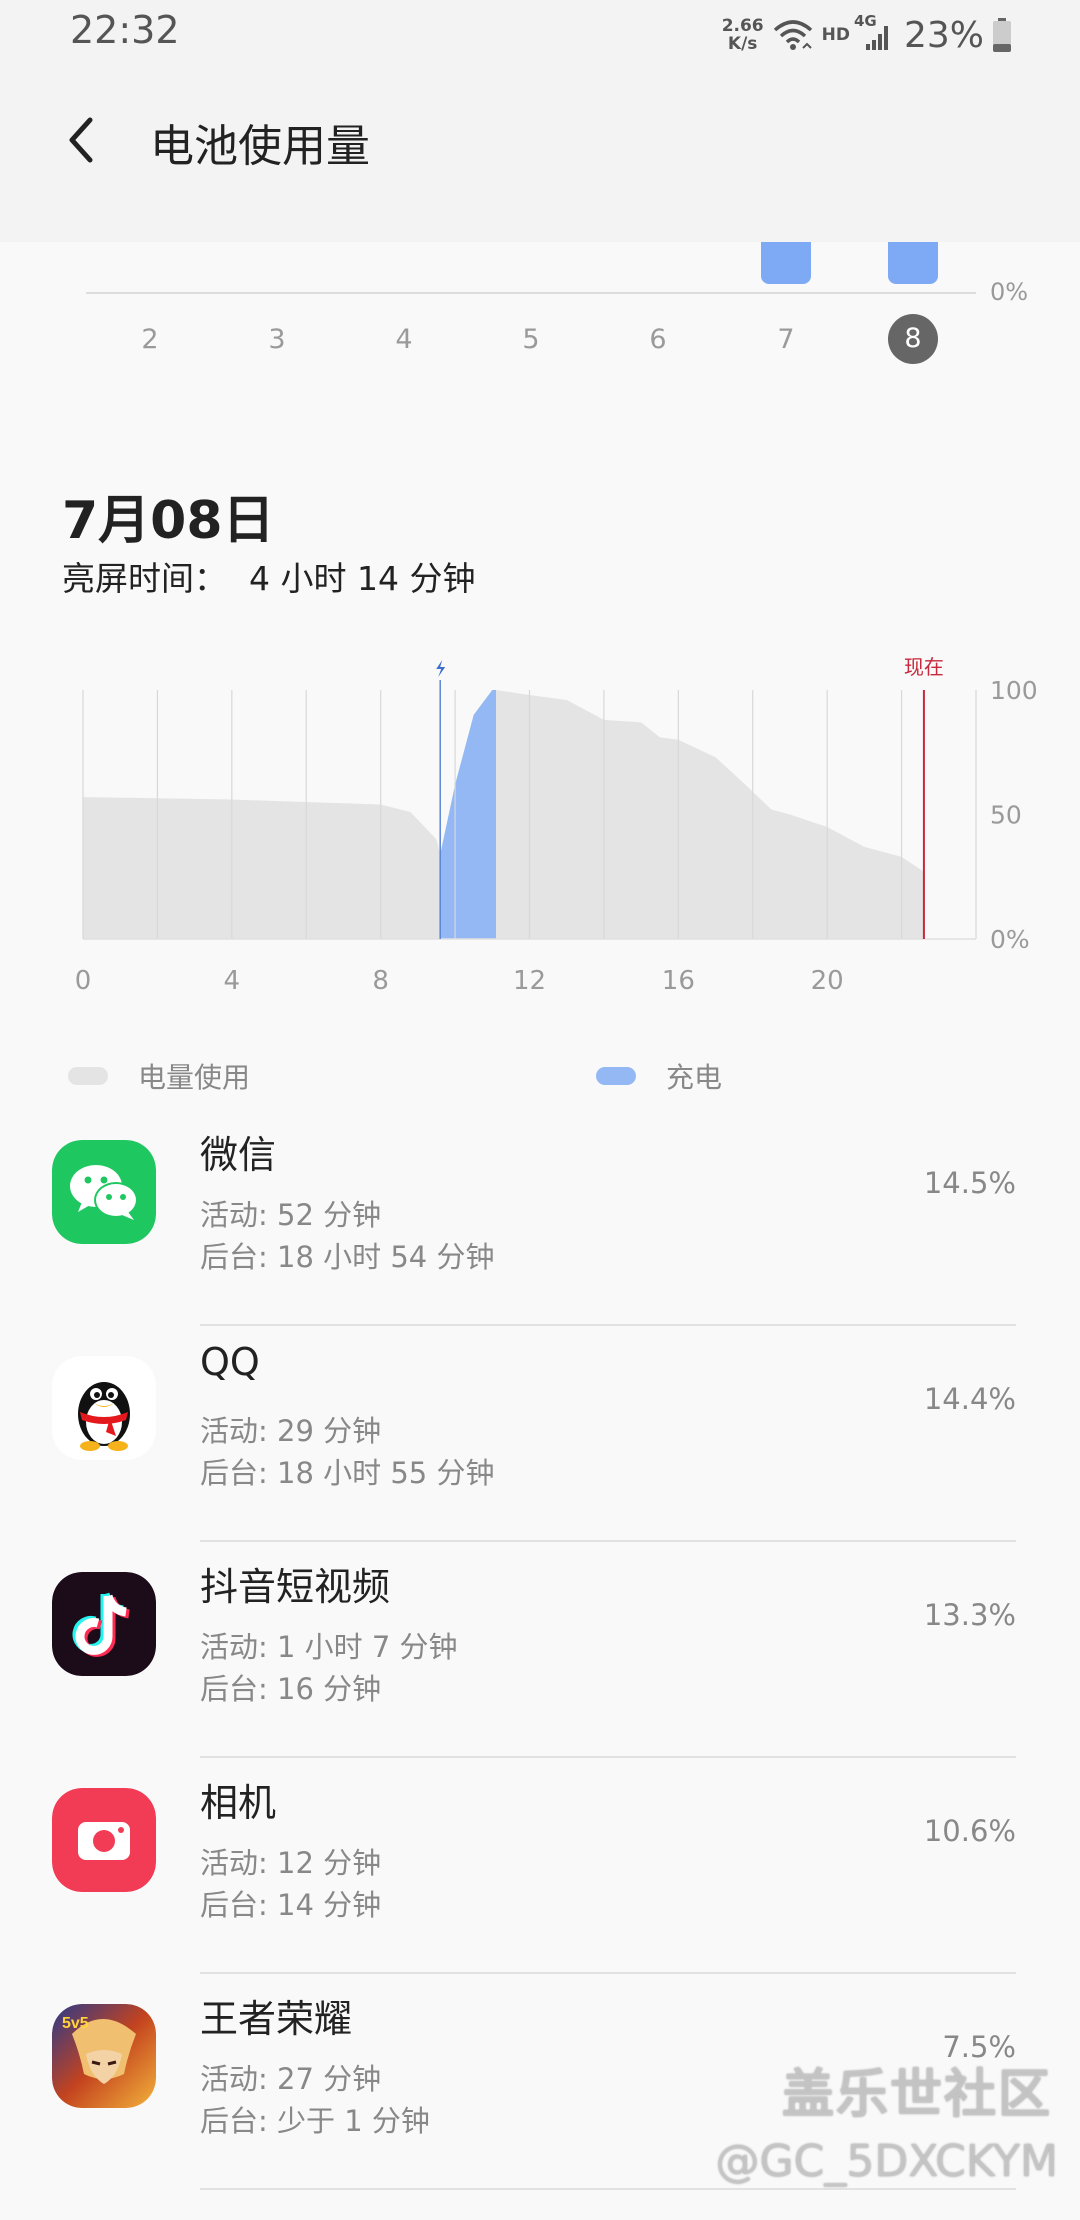  Describe the element at coordinates (291, 1689) in the screenshot. I see `app-background-time: 后台: 16 分钟` at that location.